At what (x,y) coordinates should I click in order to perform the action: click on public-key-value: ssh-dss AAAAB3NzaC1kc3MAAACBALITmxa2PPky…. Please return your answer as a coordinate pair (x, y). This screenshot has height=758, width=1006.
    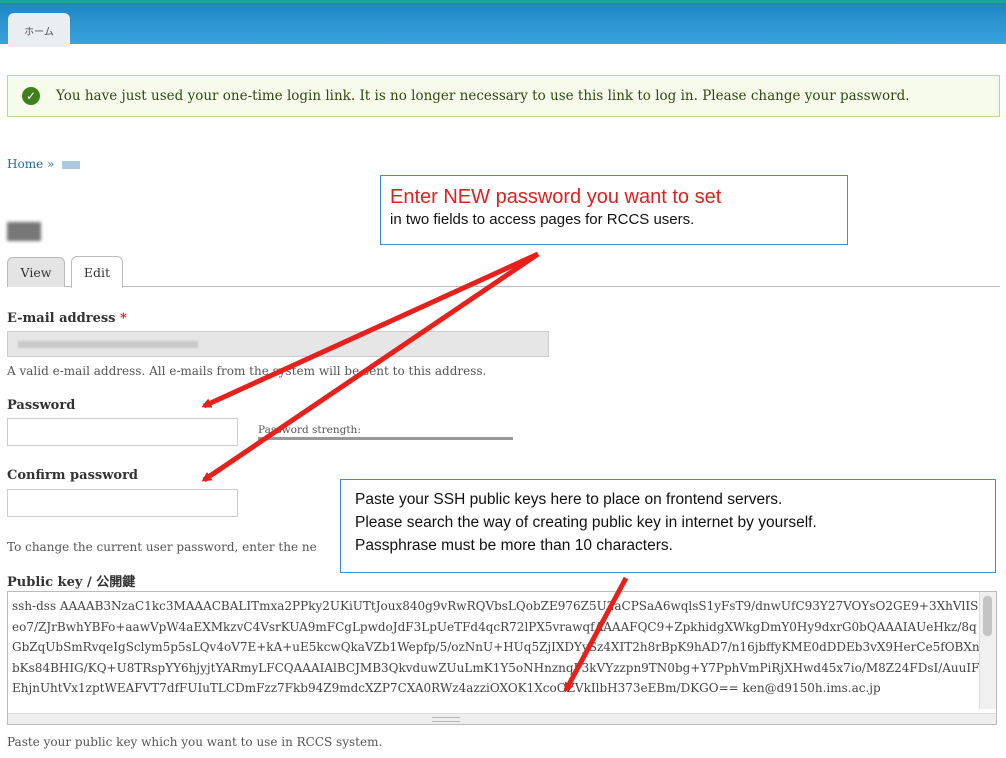
    Looking at the image, I should click on (496, 647).